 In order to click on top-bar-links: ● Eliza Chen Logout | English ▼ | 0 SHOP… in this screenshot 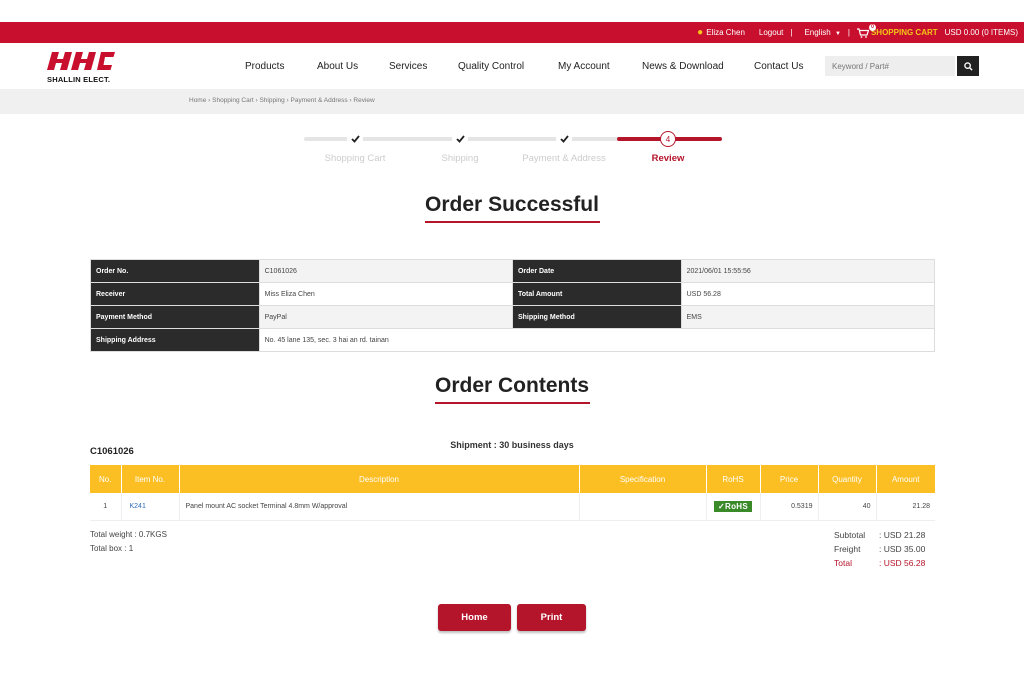, I will do `click(854, 32)`.